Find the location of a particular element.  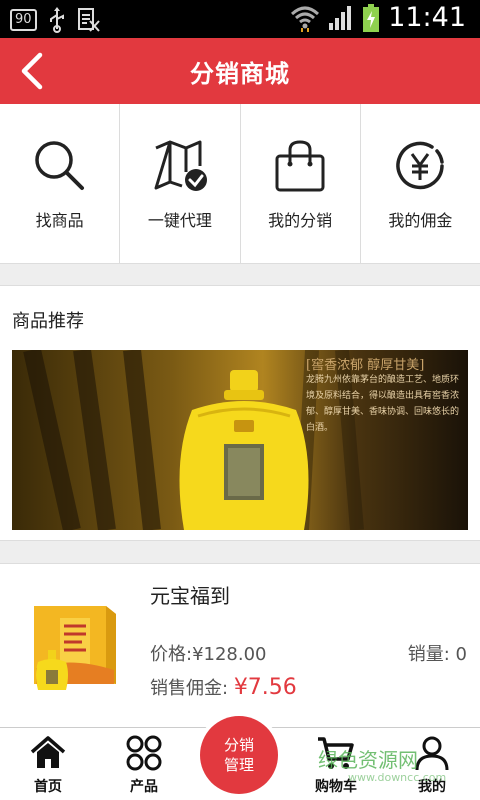

watermark: 绿色资源网 www.downcc.com is located at coordinates (382, 764).